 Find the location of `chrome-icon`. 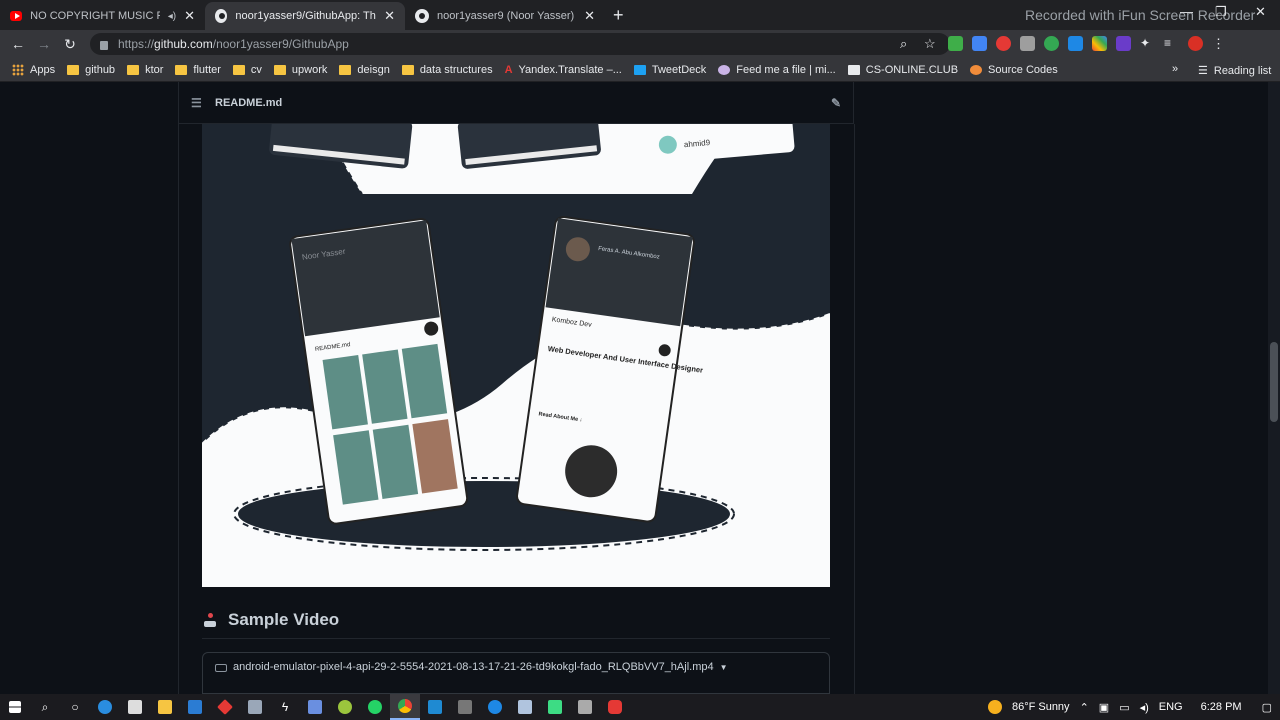

chrome-icon is located at coordinates (405, 707).